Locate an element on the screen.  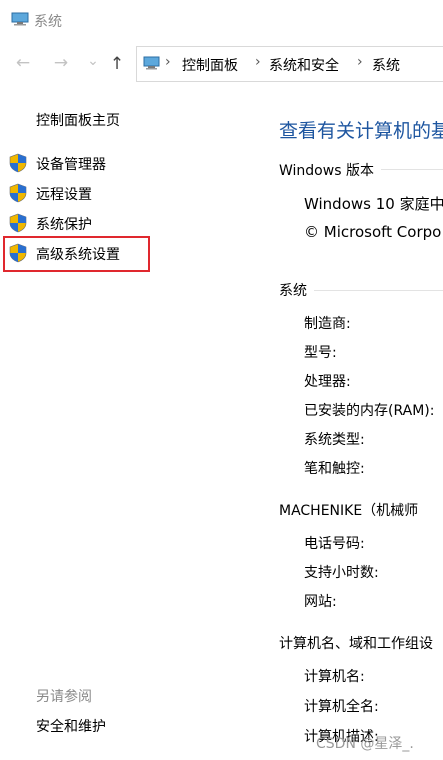
back-button: ← is located at coordinates (23, 63).